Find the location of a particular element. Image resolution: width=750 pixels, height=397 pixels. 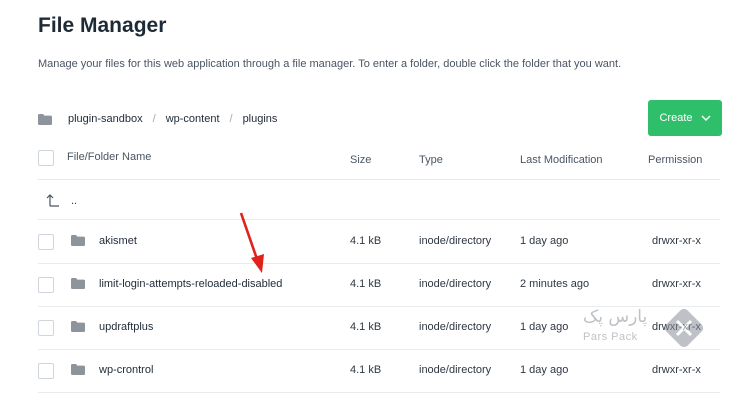

create-button-label: Create is located at coordinates (676, 118).